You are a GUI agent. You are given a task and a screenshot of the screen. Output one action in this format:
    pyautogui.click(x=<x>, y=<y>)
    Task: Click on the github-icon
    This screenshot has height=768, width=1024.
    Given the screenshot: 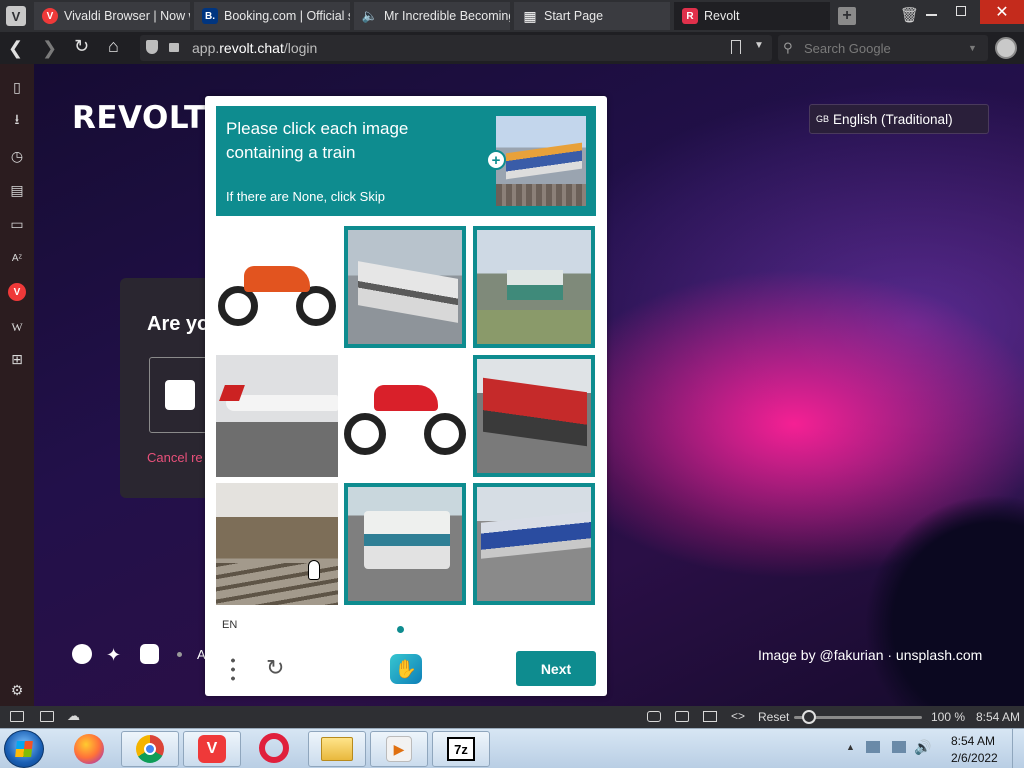 What is the action you would take?
    pyautogui.click(x=82, y=654)
    